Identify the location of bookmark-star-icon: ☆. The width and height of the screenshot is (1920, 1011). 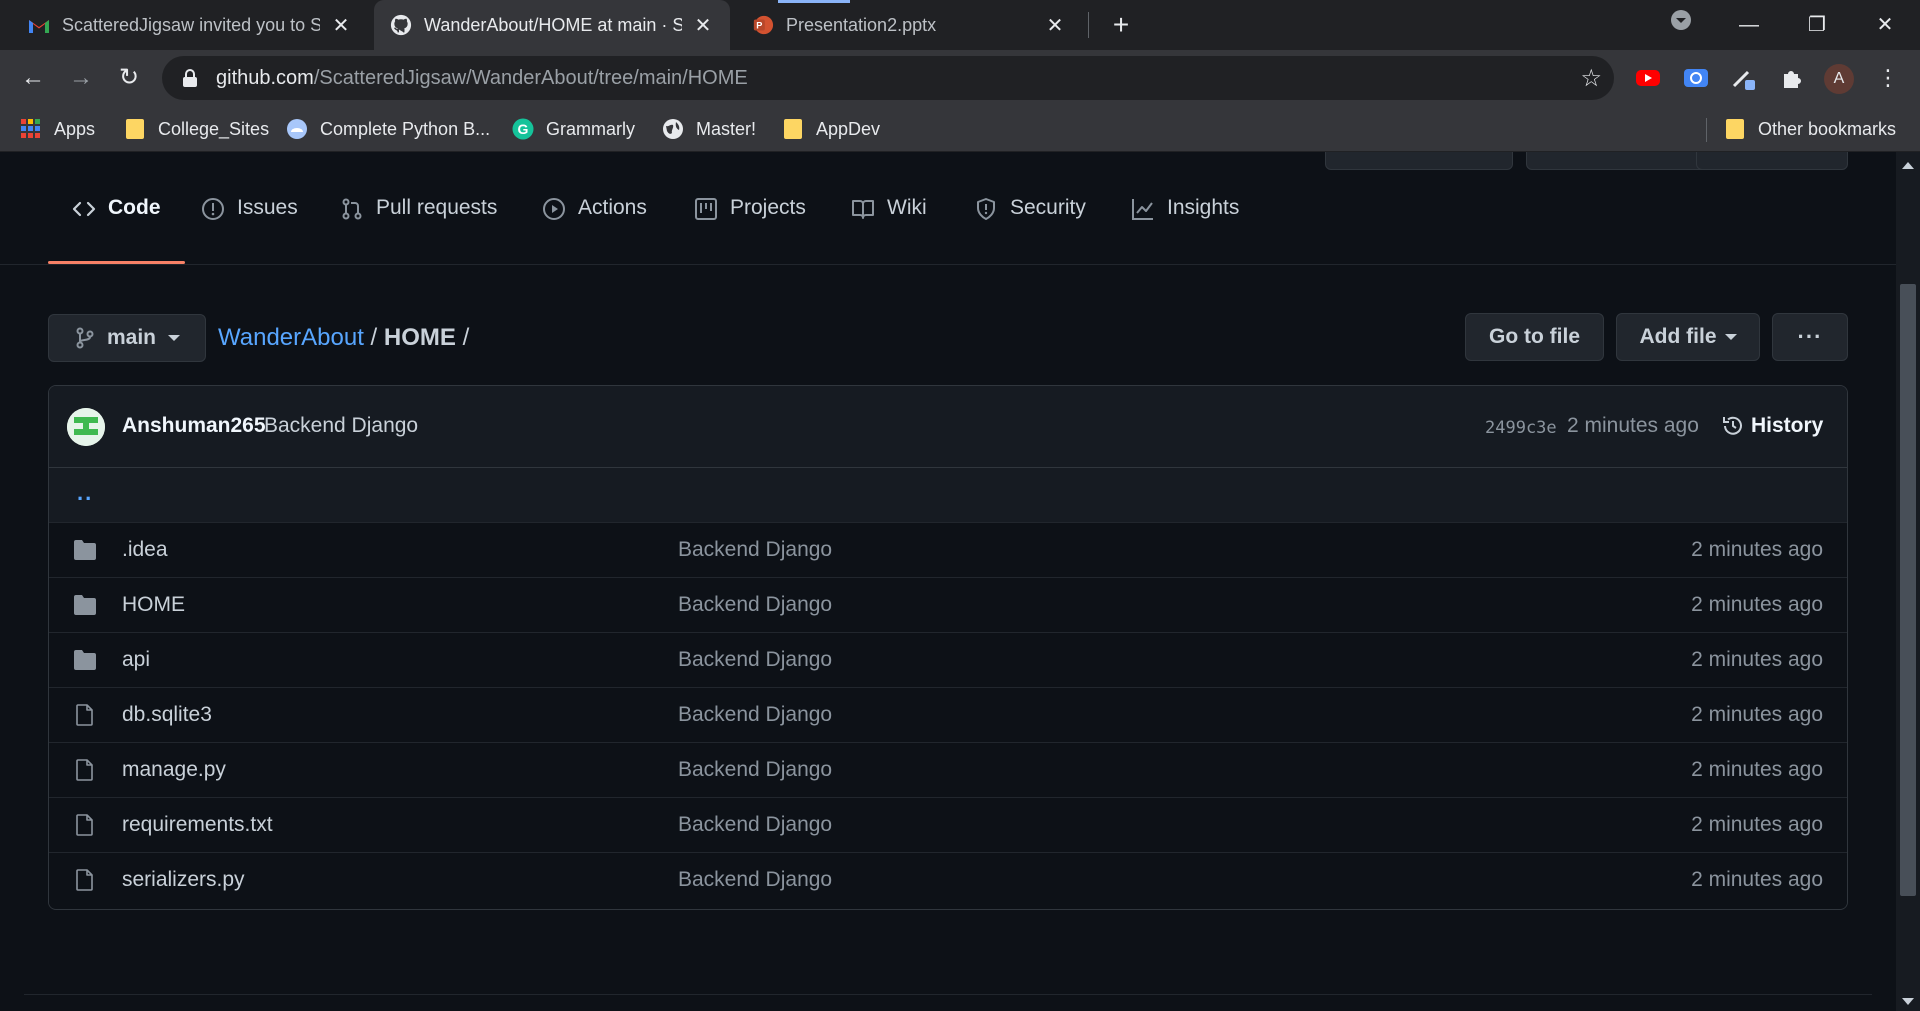
(1591, 78).